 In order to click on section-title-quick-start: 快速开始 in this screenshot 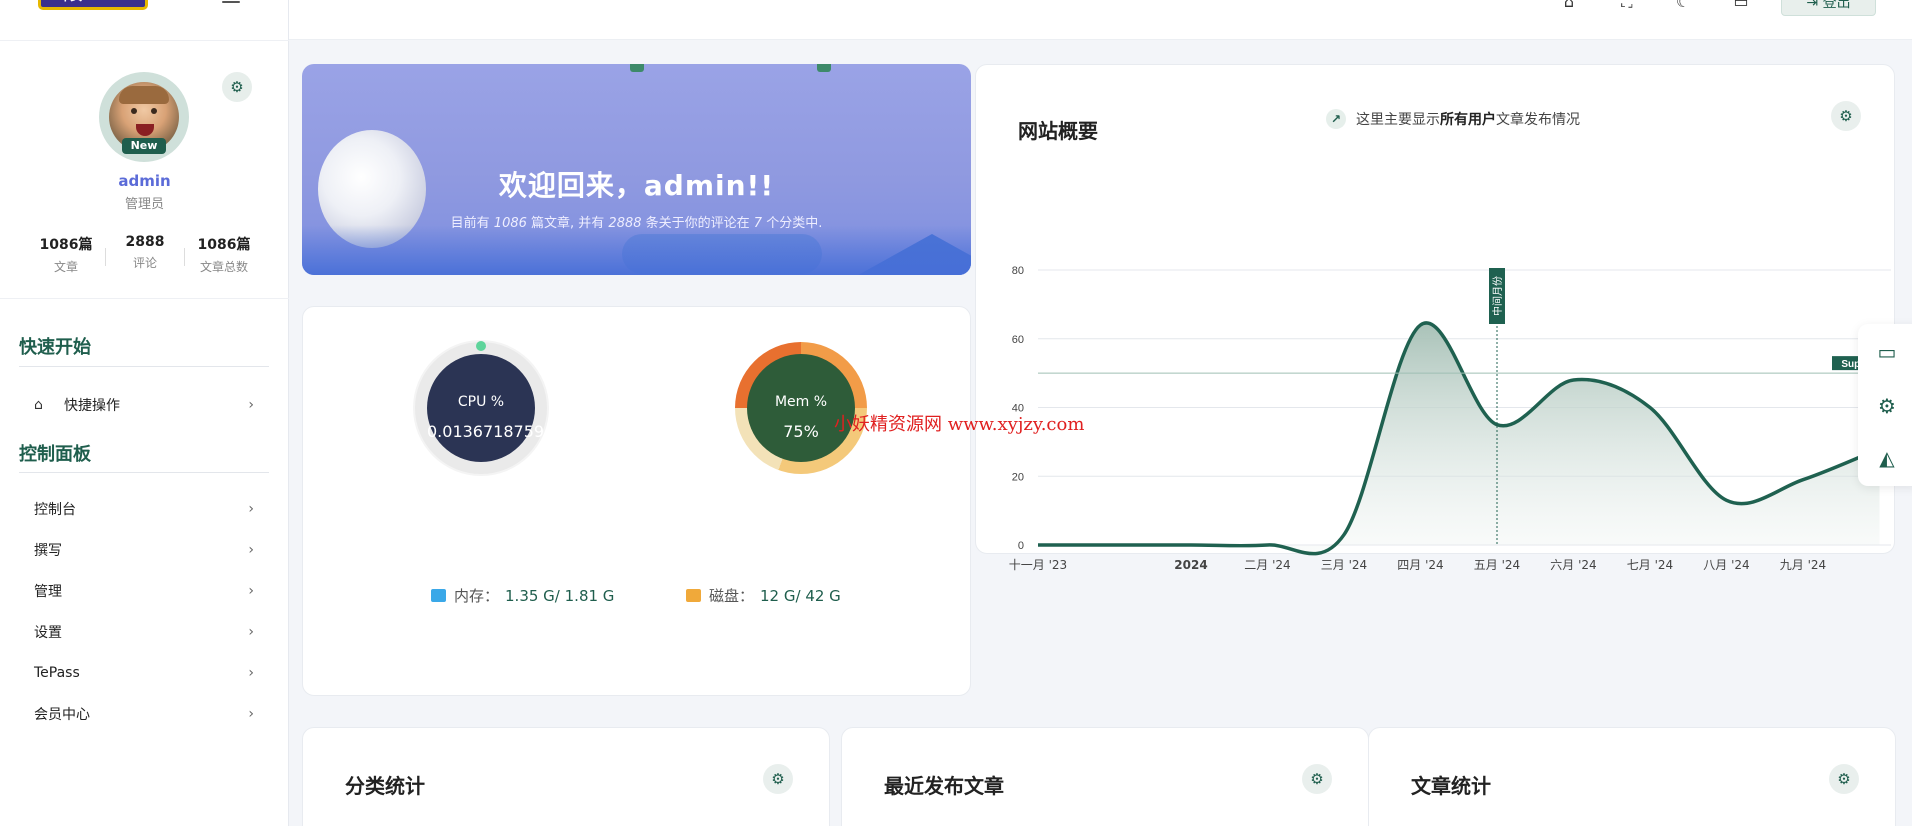, I will do `click(55, 347)`.